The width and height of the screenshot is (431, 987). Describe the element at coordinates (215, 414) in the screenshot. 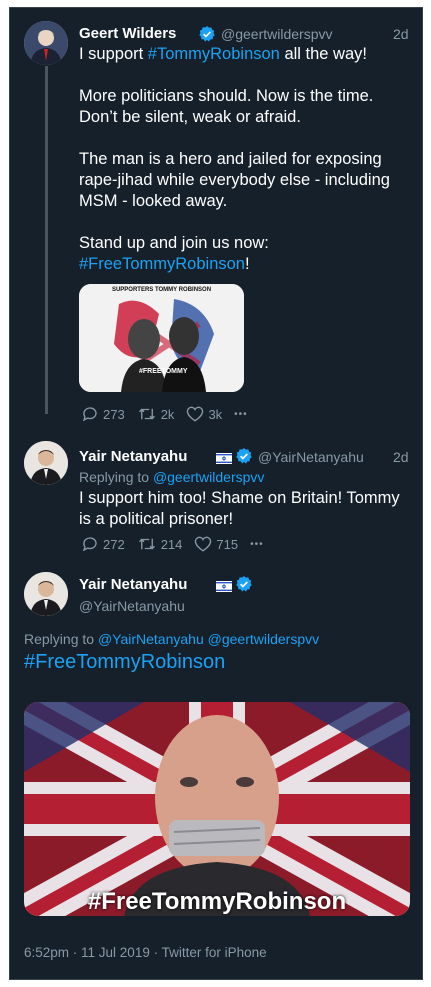

I see `like-count: 3k` at that location.